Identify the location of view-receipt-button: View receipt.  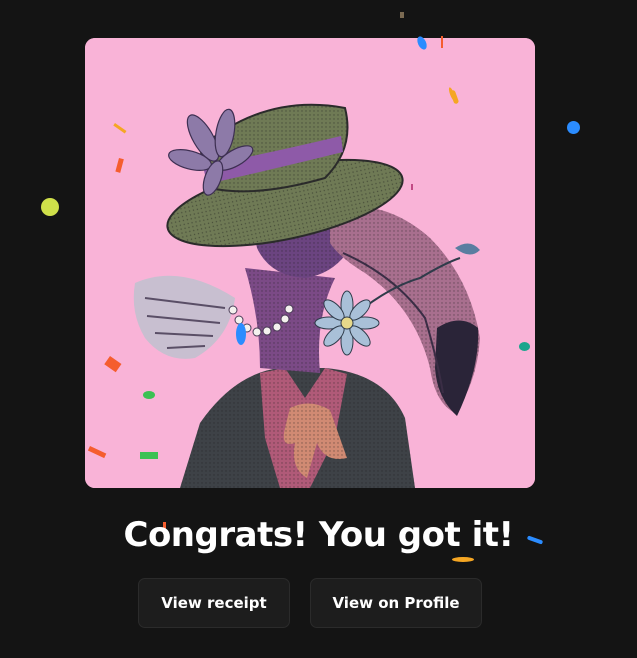
(214, 603).